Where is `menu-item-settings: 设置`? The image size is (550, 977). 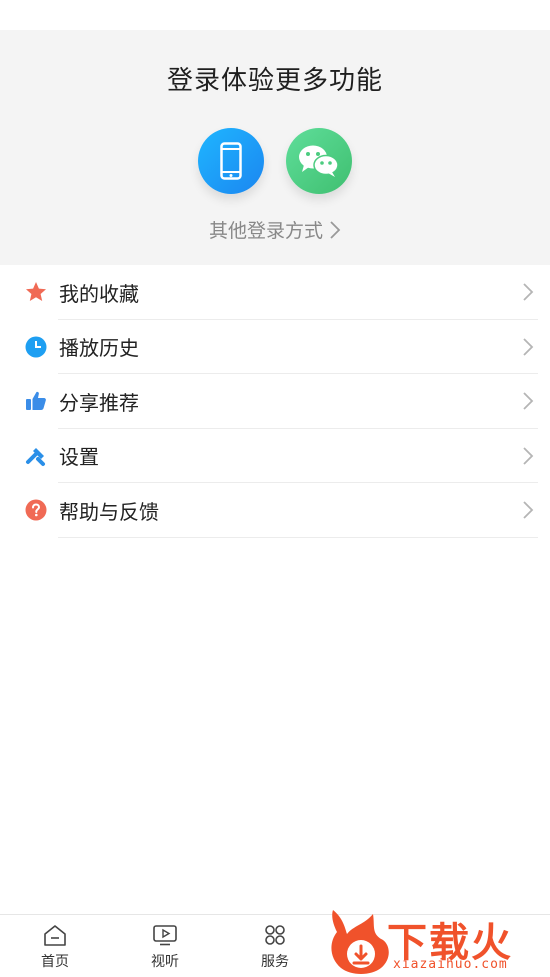 menu-item-settings: 设置 is located at coordinates (275, 456).